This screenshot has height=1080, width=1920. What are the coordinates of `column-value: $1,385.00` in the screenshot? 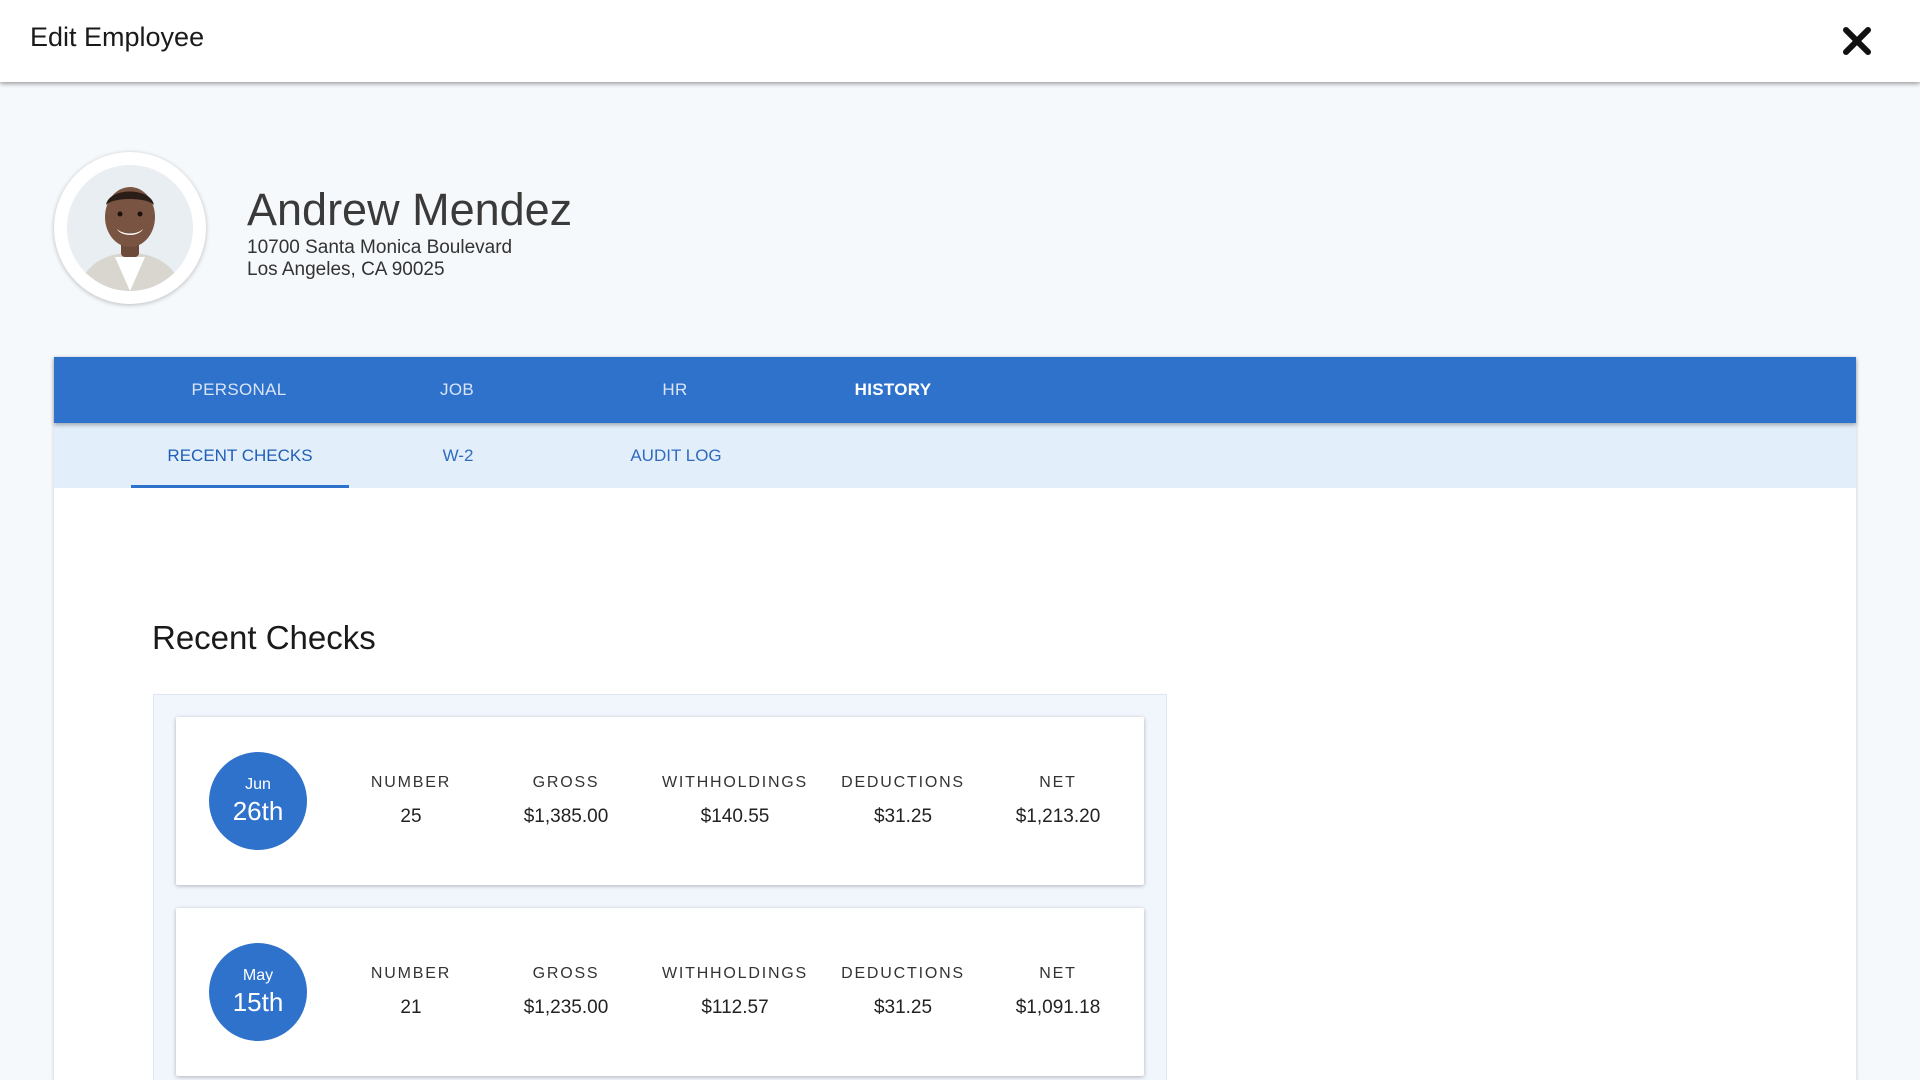 It's located at (566, 816).